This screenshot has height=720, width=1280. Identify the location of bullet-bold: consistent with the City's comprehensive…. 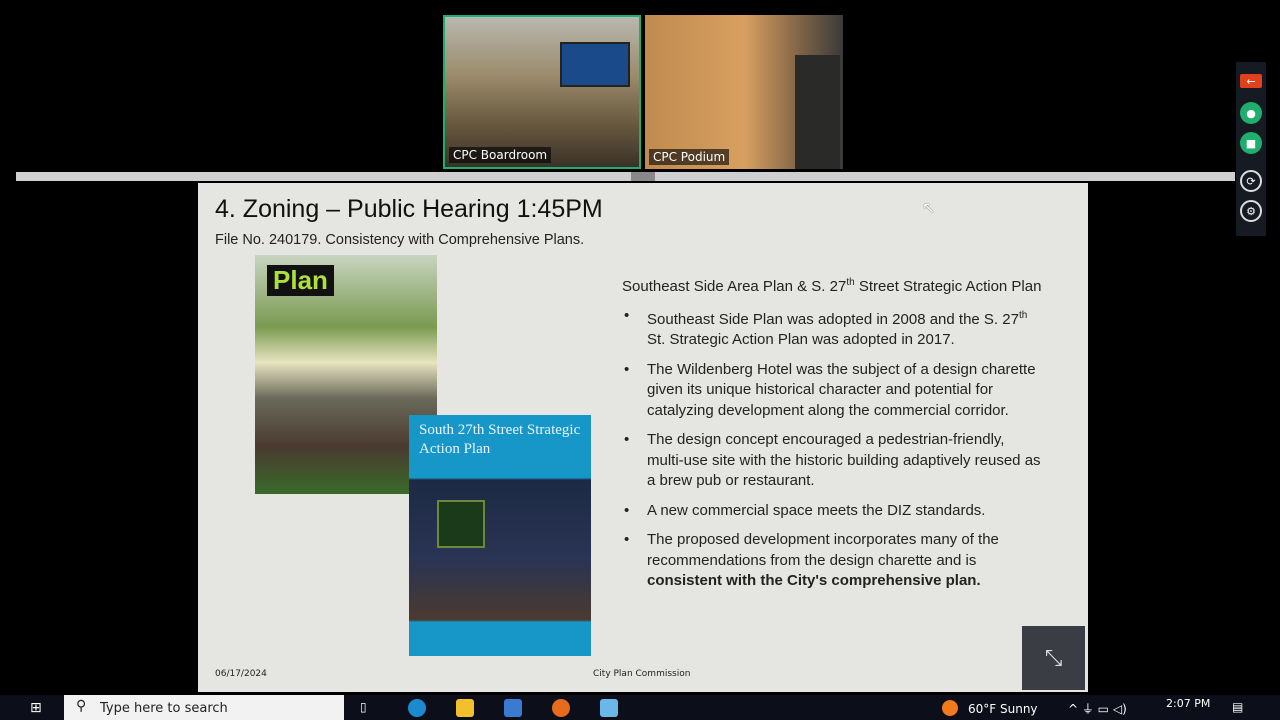
(814, 580).